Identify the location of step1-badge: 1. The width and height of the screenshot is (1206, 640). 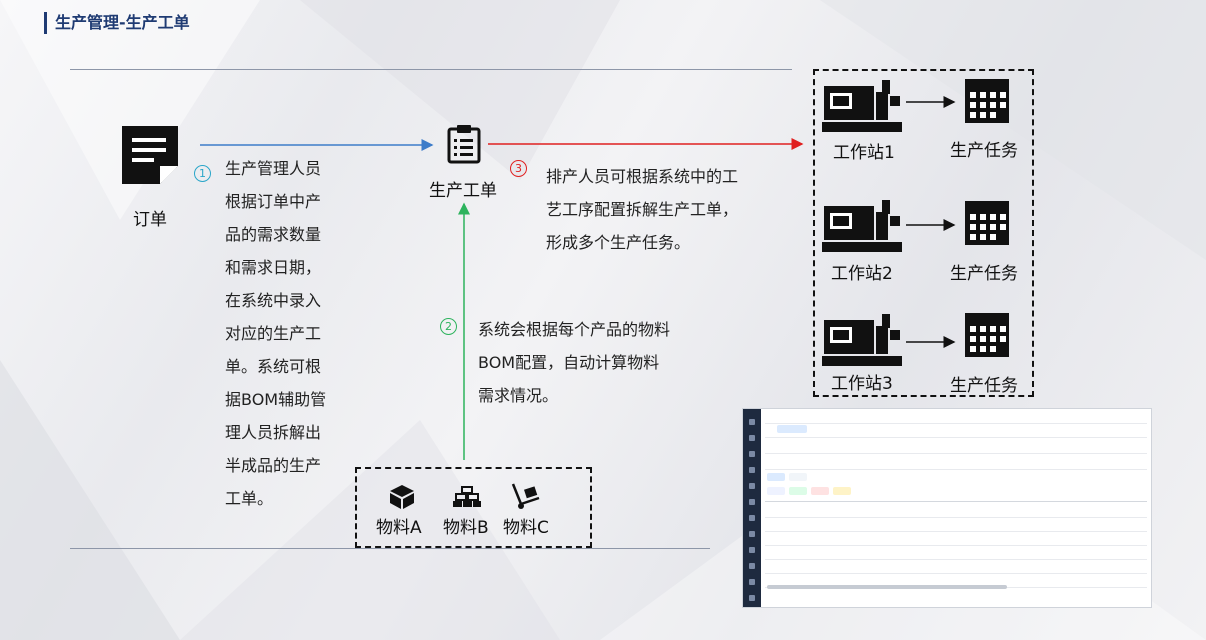
(202, 173).